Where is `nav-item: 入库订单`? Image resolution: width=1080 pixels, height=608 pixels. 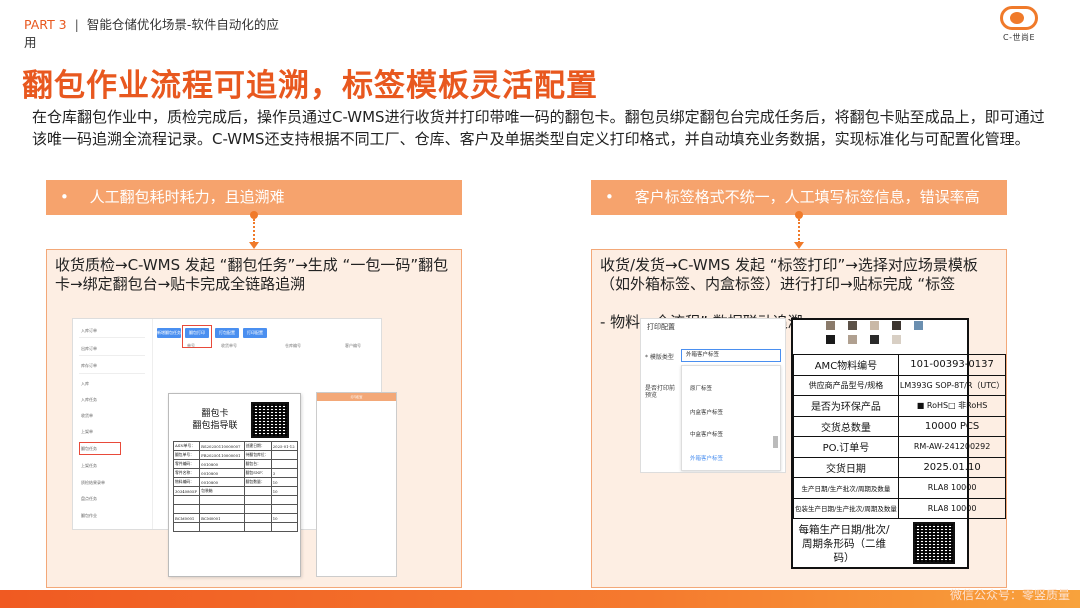
nav-item: 入库订单 is located at coordinates (89, 330).